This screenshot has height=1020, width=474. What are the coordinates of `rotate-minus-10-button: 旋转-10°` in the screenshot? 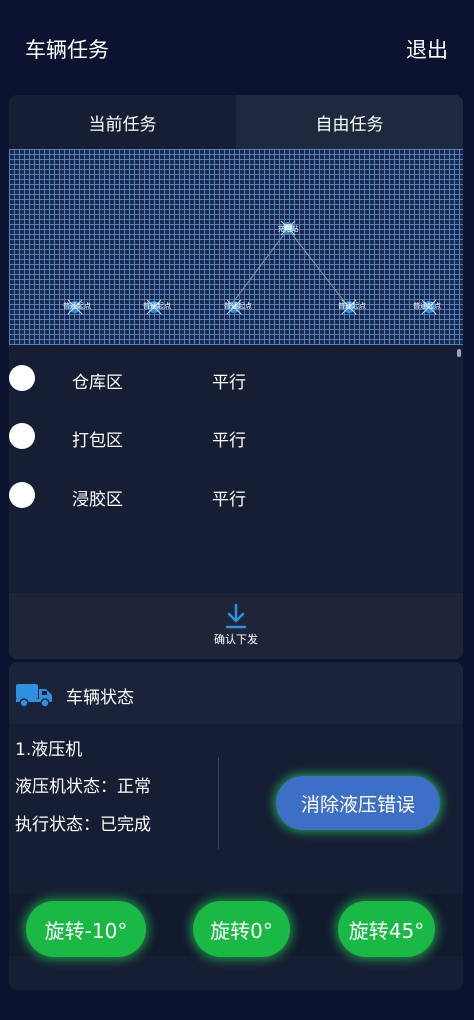 It's located at (86, 929).